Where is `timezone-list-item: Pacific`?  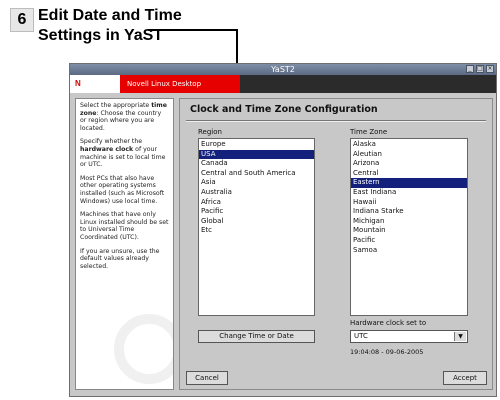 timezone-list-item: Pacific is located at coordinates (409, 241).